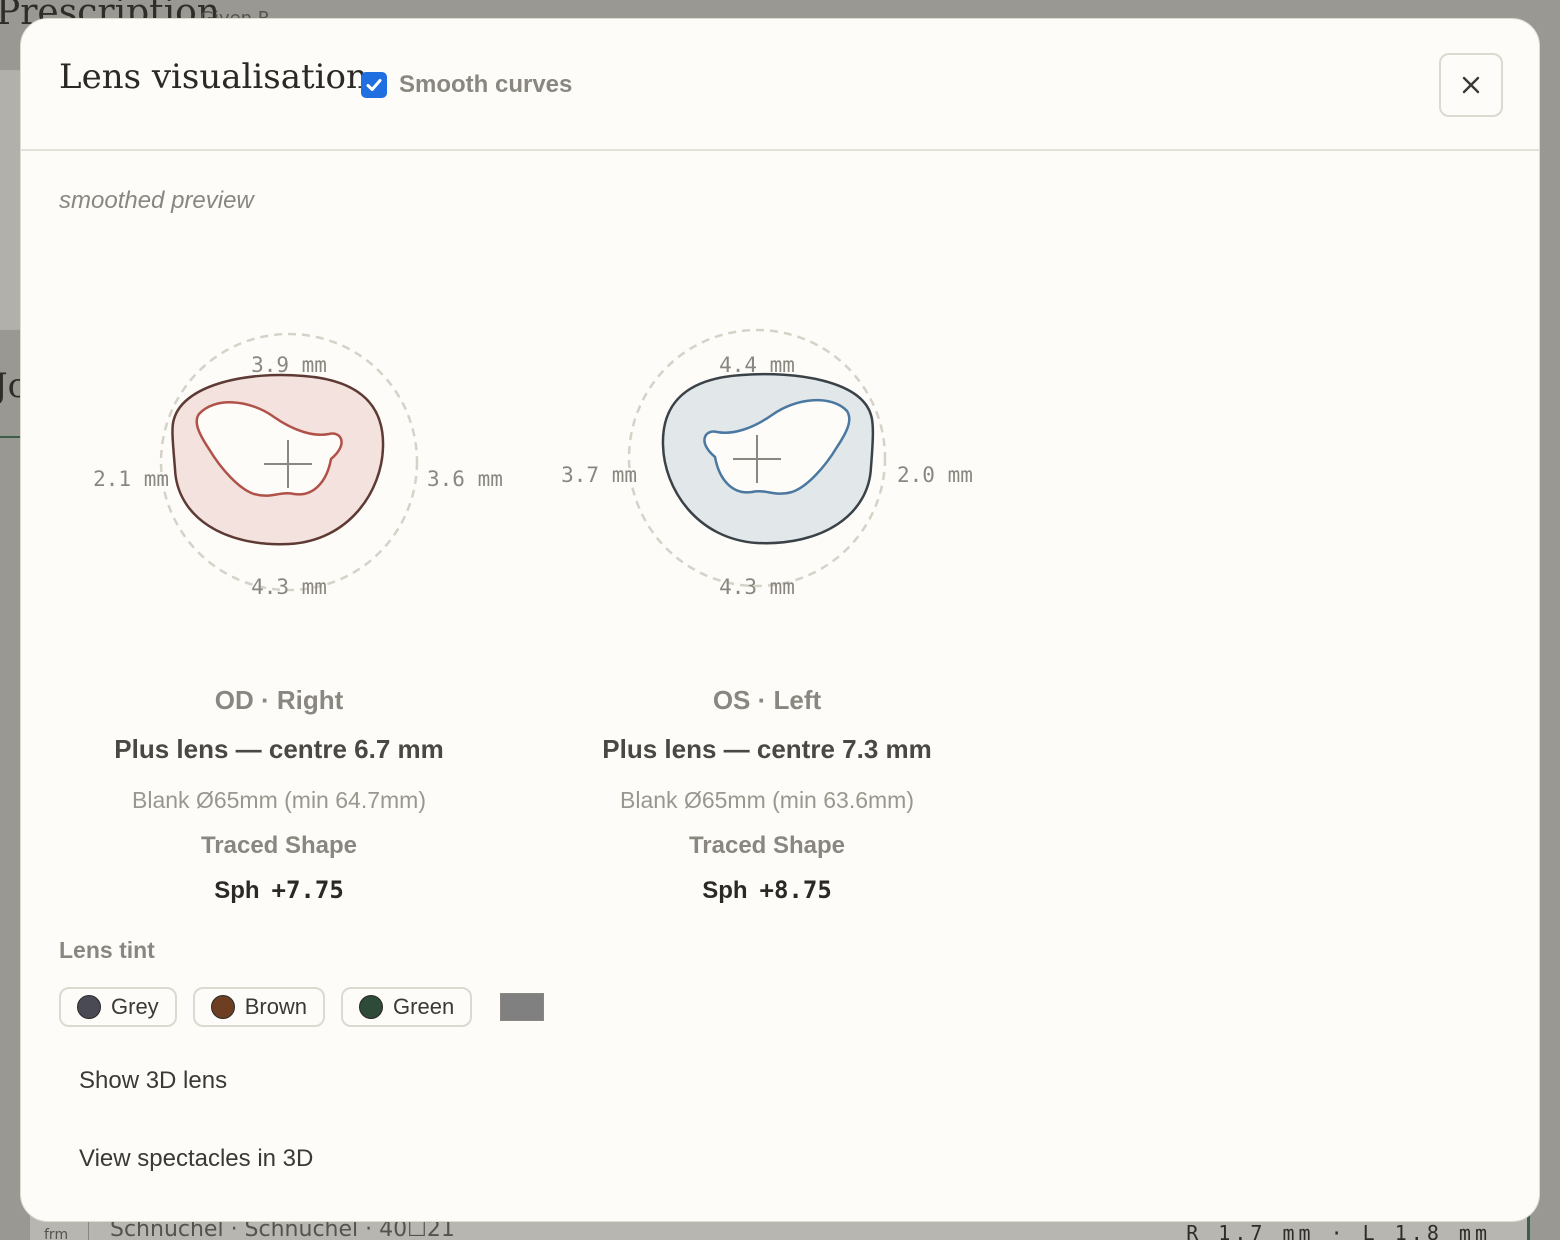  I want to click on lens-type: Plus lens — centre 6.7 mm, so click(279, 749).